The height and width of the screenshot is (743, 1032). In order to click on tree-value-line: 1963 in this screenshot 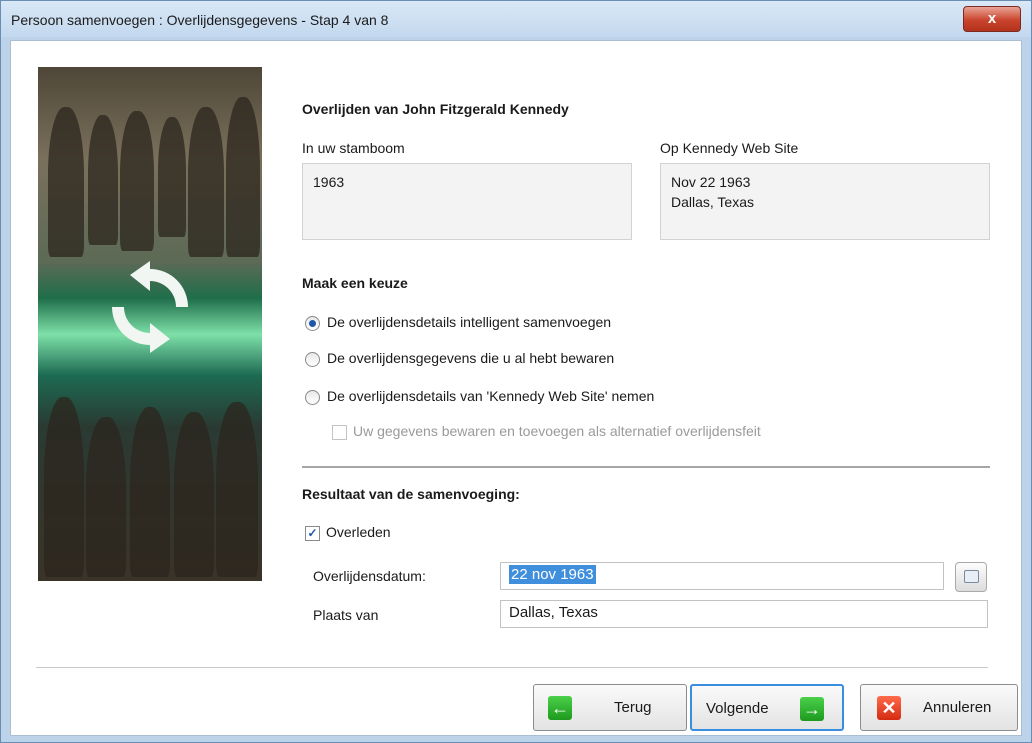, I will do `click(329, 182)`.